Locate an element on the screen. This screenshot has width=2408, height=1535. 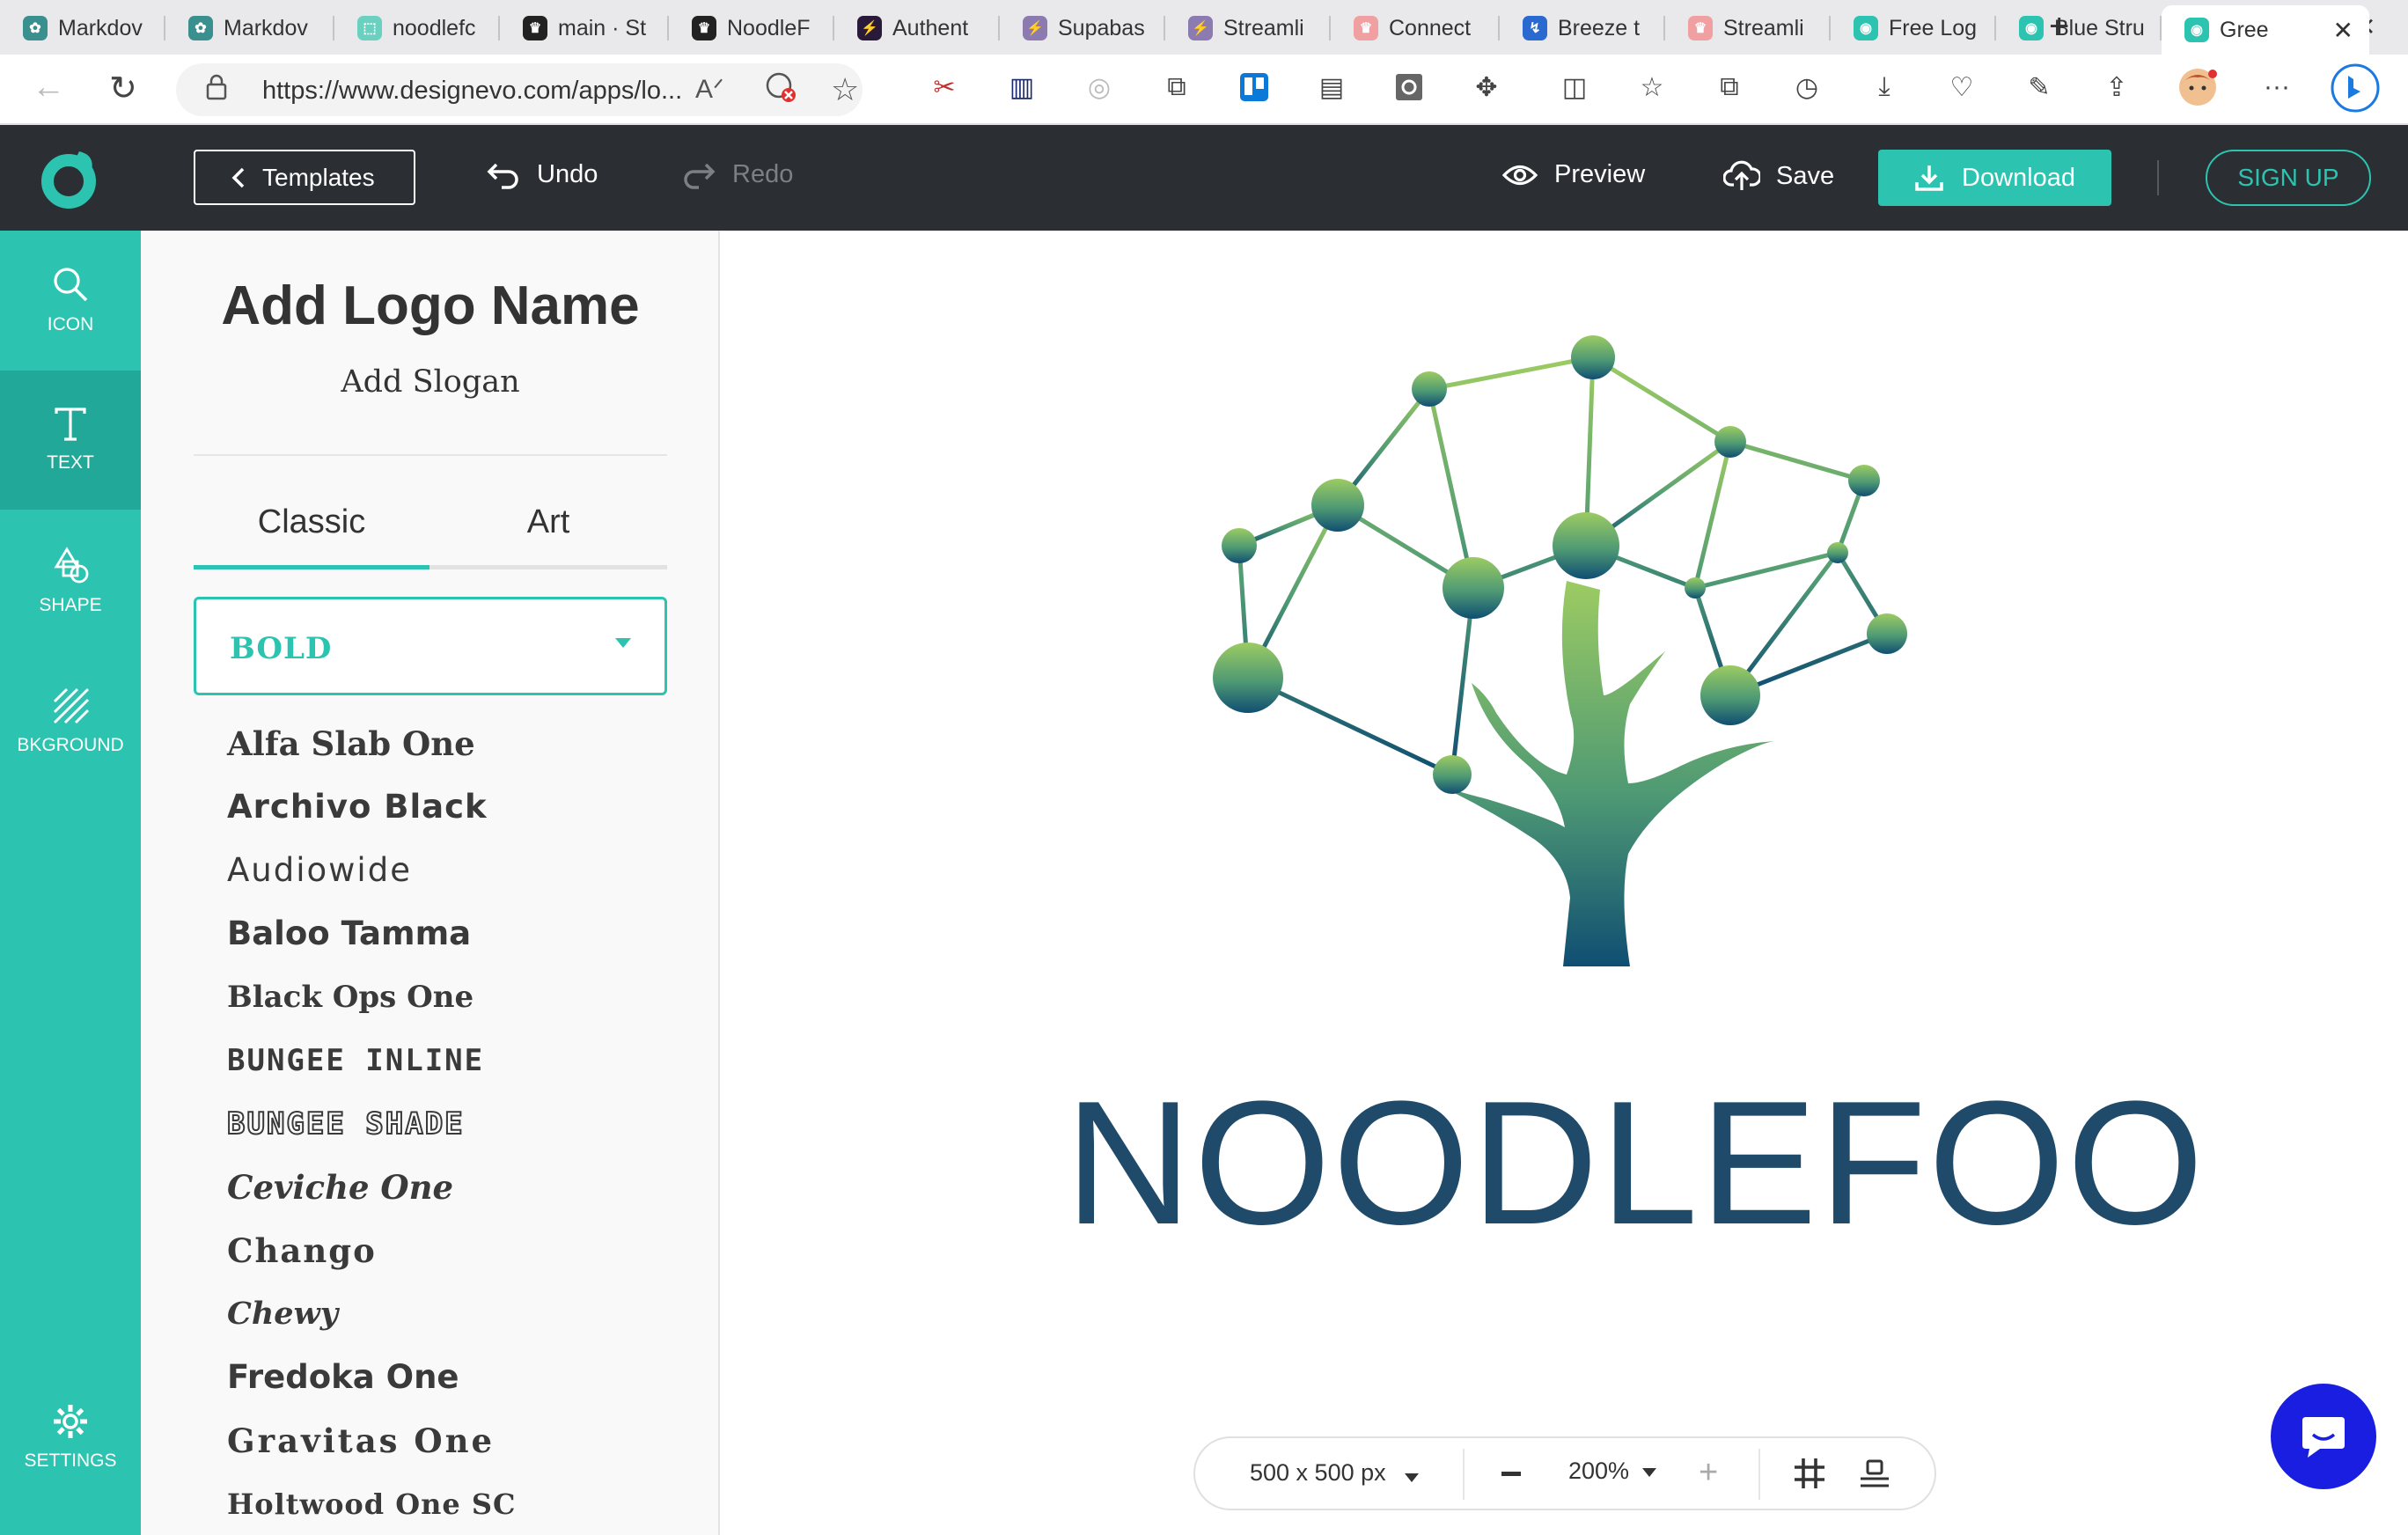
chevron-left-icon is located at coordinates (238, 177).